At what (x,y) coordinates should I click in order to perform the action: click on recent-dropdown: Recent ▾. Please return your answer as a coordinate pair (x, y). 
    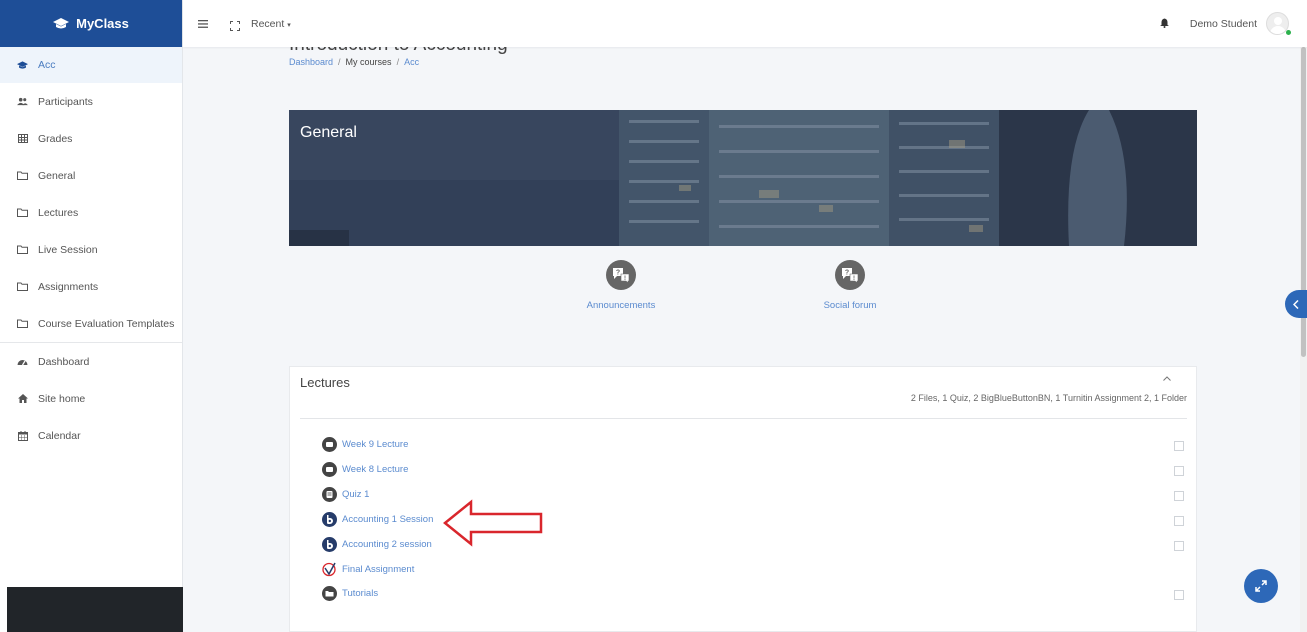
    Looking at the image, I should click on (271, 24).